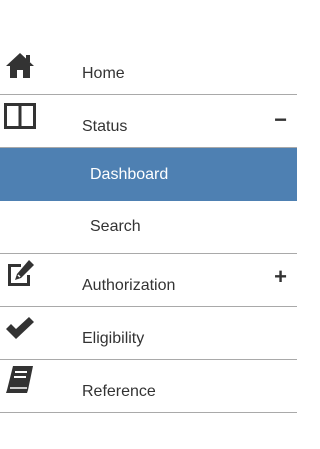 This screenshot has height=449, width=320. What do you see at coordinates (148, 333) in the screenshot?
I see `sidebar-item-eligibility: Eligibility` at bounding box center [148, 333].